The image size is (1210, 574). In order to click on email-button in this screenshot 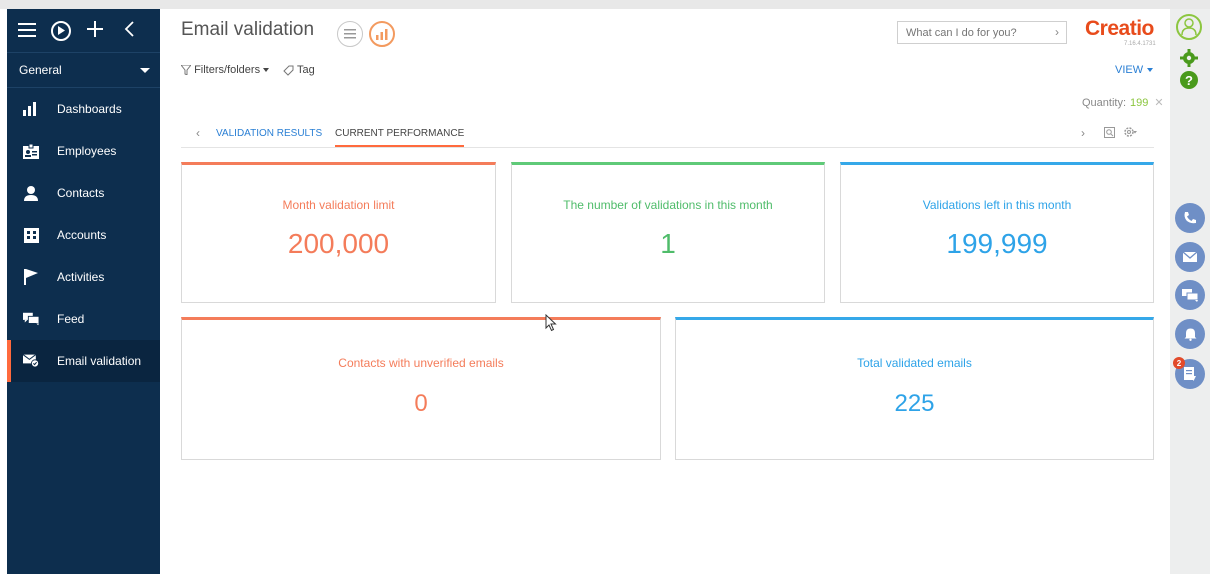, I will do `click(1190, 257)`.